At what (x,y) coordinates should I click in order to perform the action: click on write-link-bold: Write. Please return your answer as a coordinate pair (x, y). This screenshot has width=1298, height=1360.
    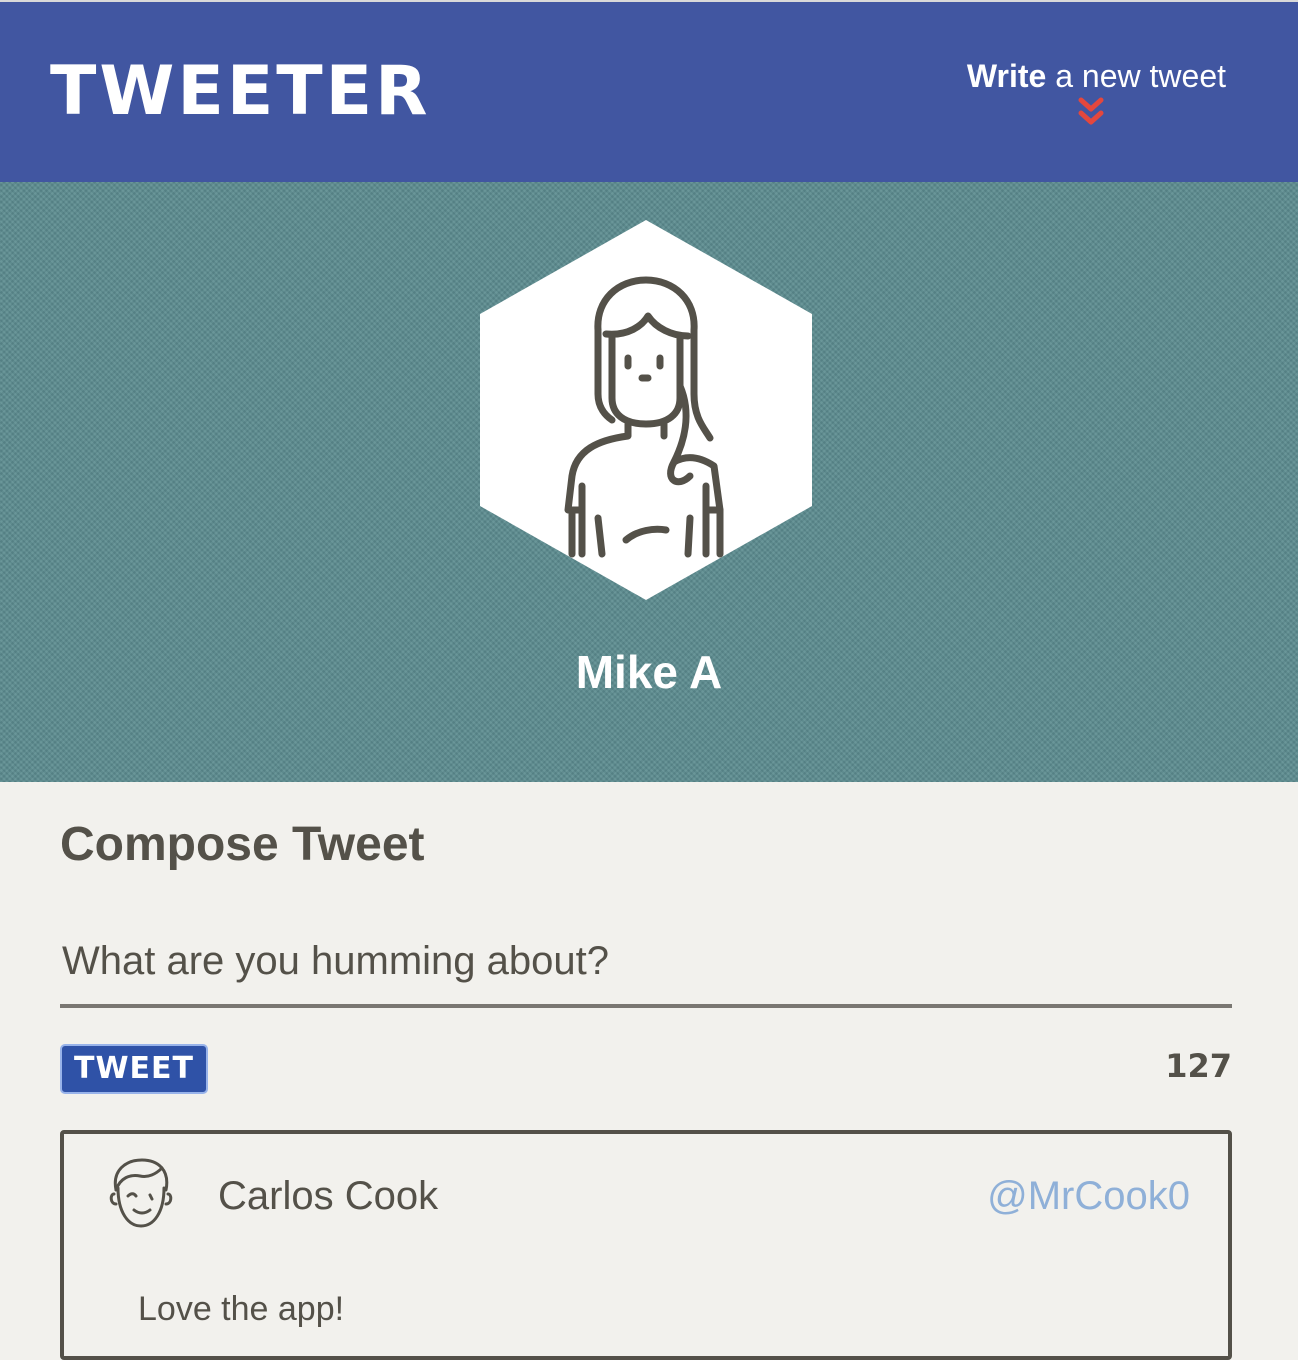
    Looking at the image, I should click on (1006, 76).